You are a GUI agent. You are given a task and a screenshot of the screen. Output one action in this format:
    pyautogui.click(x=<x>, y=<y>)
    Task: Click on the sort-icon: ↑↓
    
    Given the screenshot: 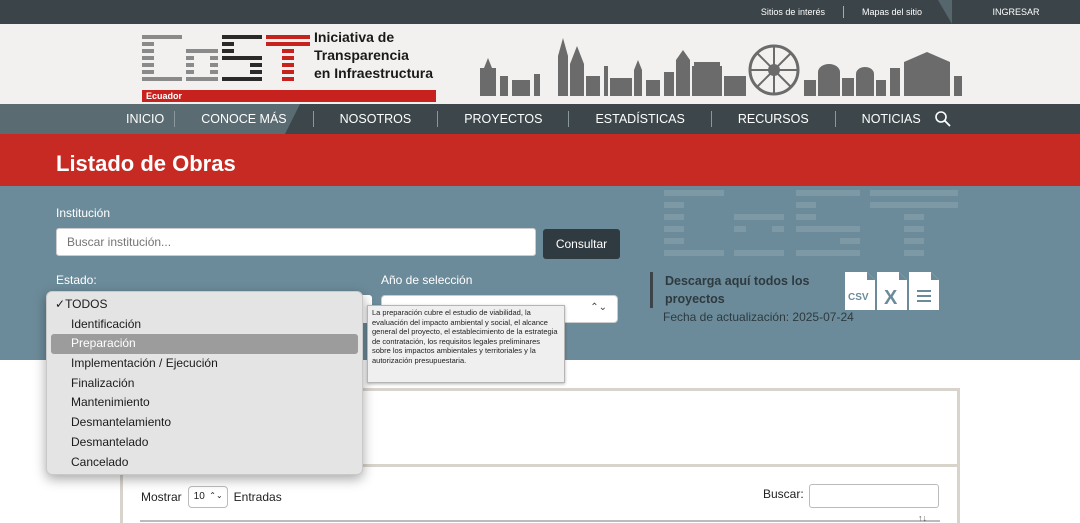 What is the action you would take?
    pyautogui.click(x=922, y=518)
    